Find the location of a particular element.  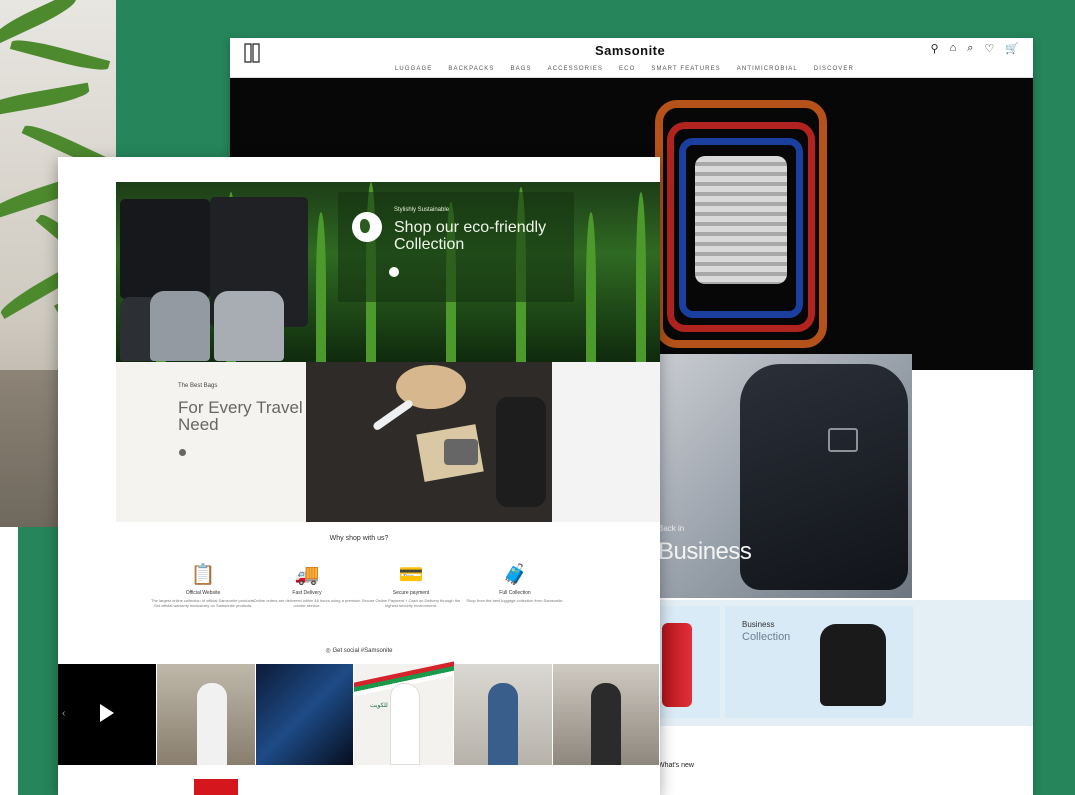

luggage-icon: 🧳 is located at coordinates (515, 575).